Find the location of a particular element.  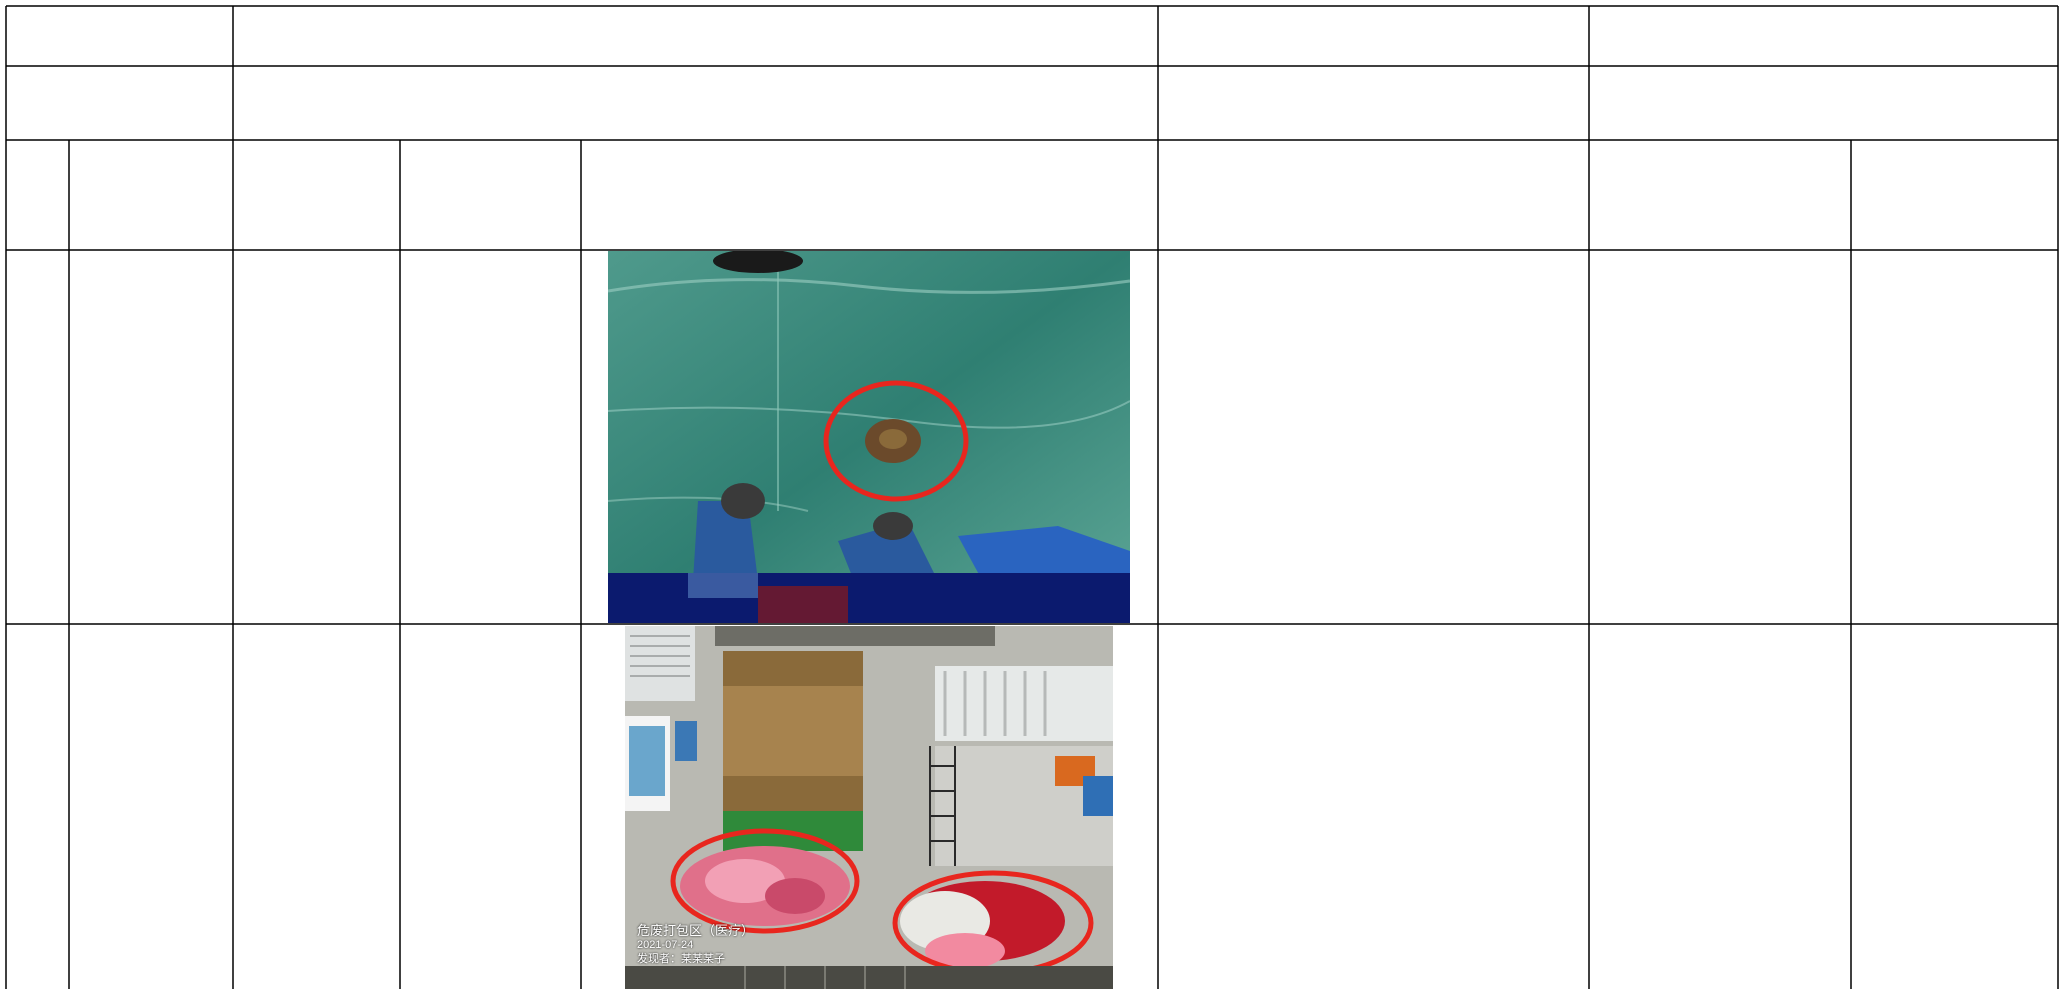

photo-caption-reporter: 发现者：某某某子 is located at coordinates (681, 959).